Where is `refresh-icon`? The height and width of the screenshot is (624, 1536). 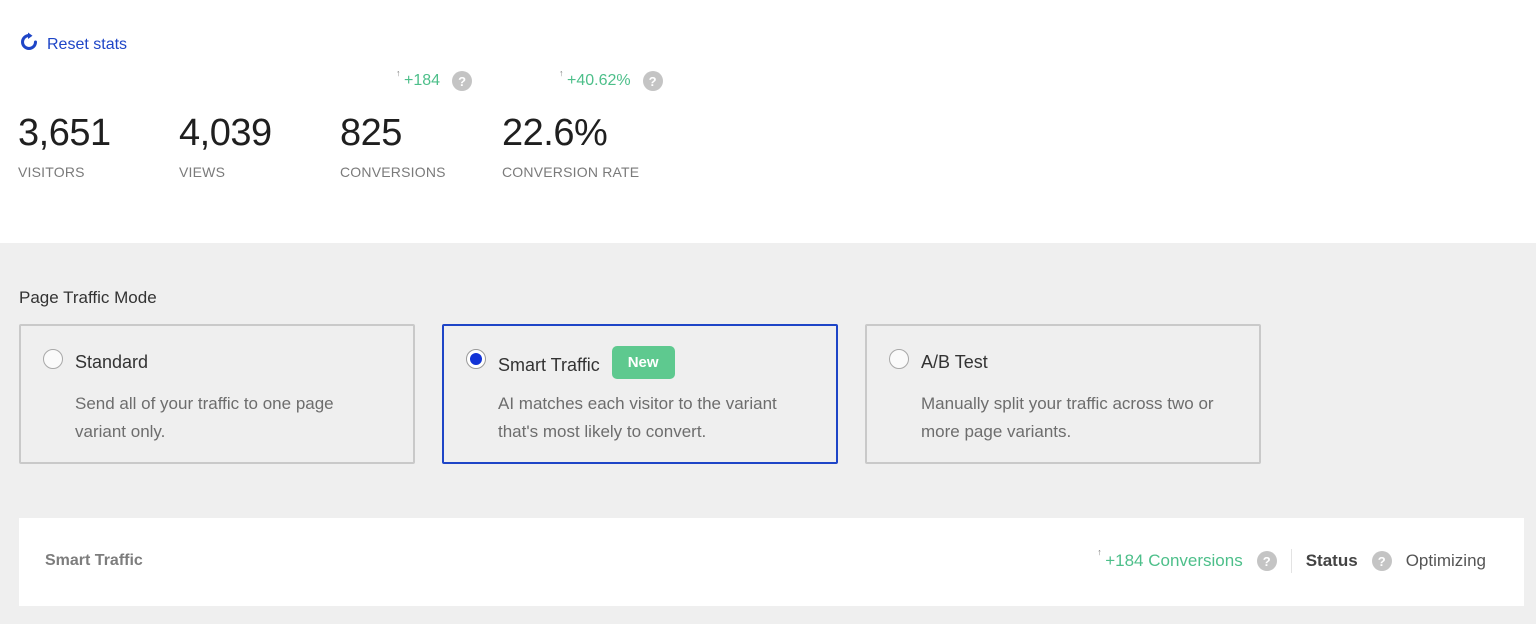
refresh-icon is located at coordinates (29, 44).